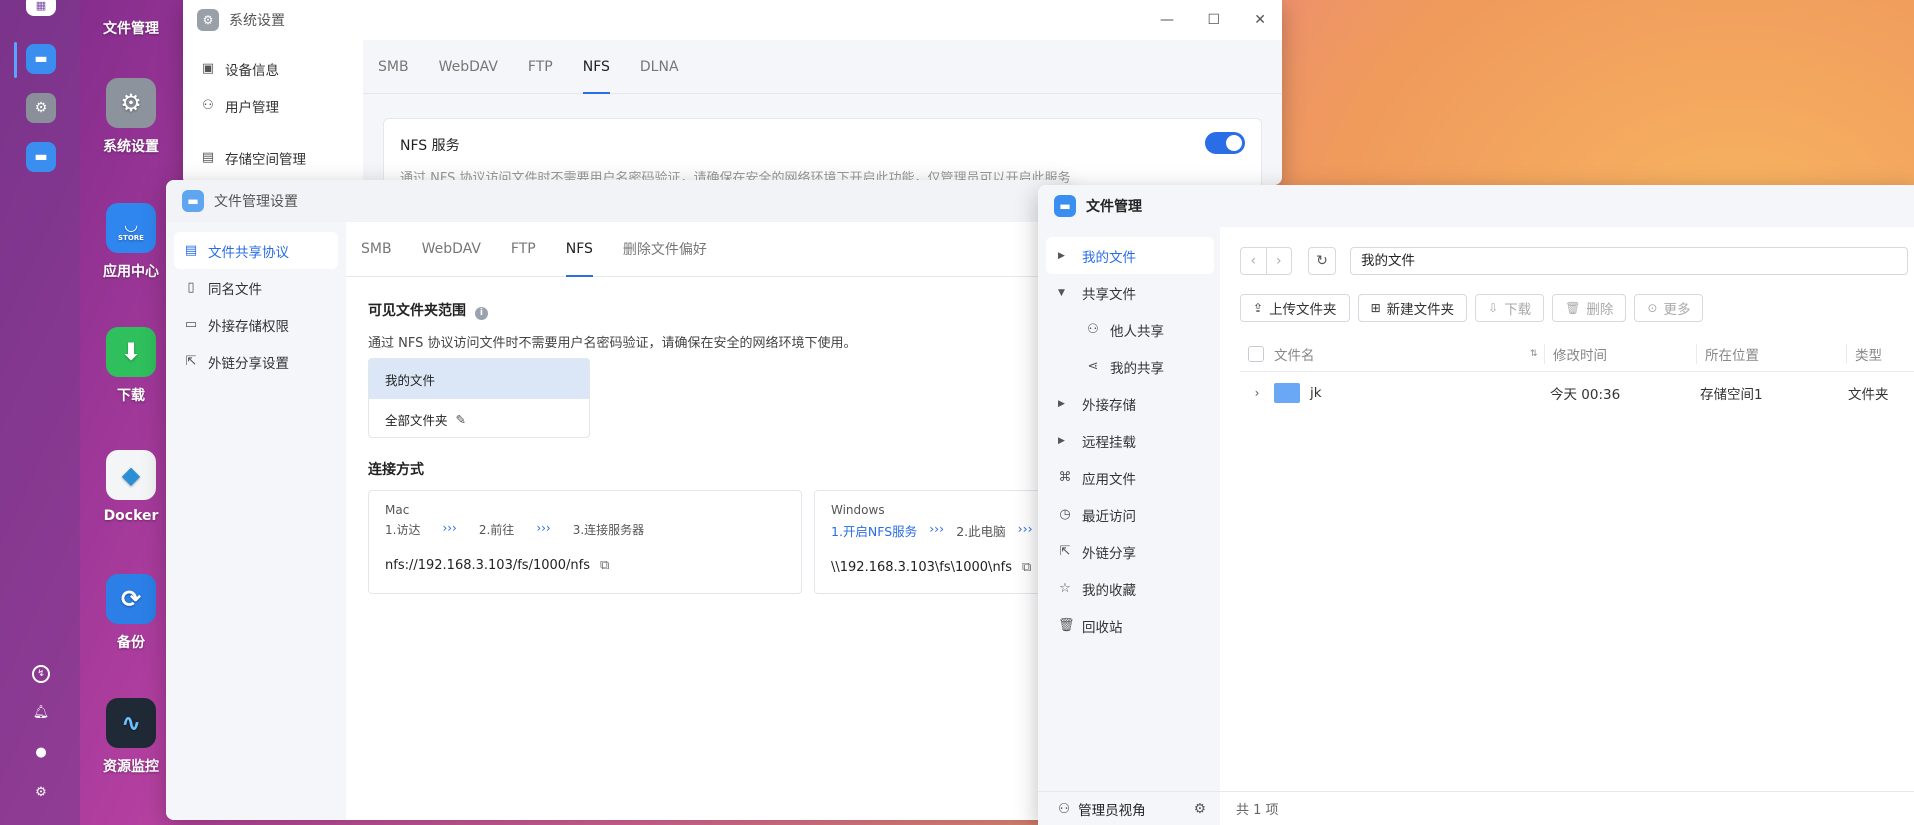  I want to click on status-bar: 共 1 项, so click(1567, 808).